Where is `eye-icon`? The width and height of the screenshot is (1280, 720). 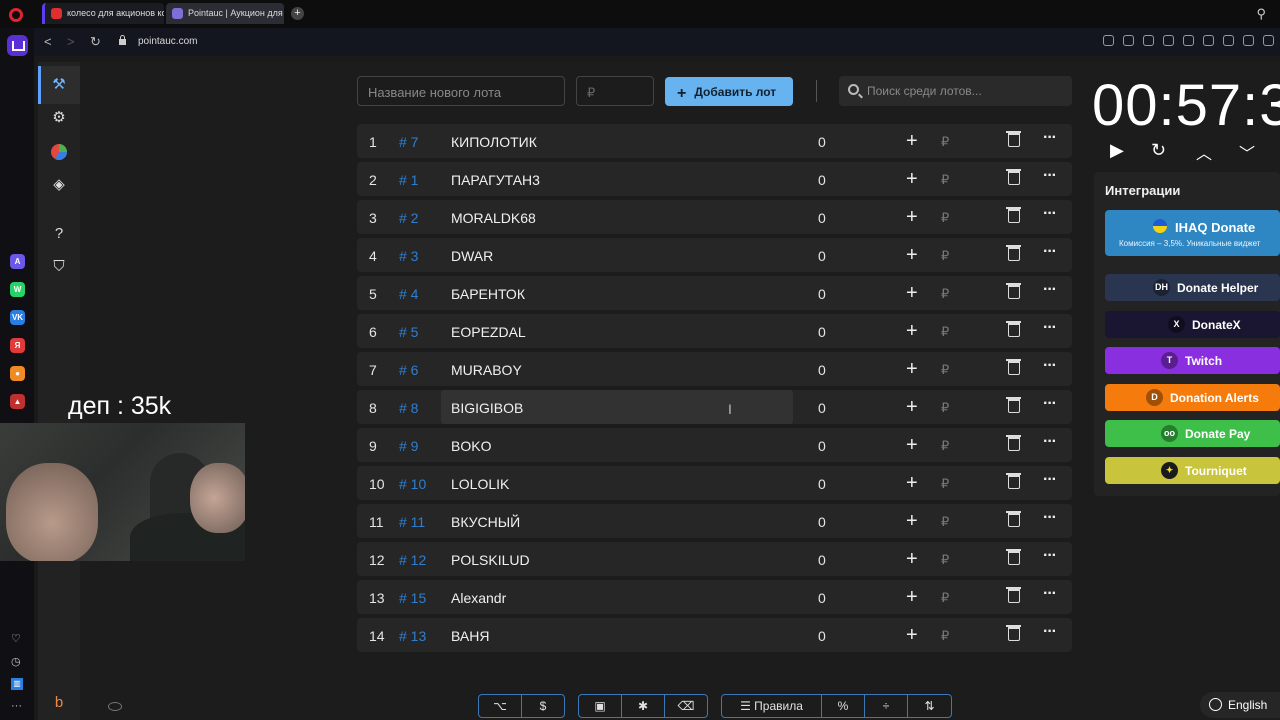
eye-icon is located at coordinates (115, 706).